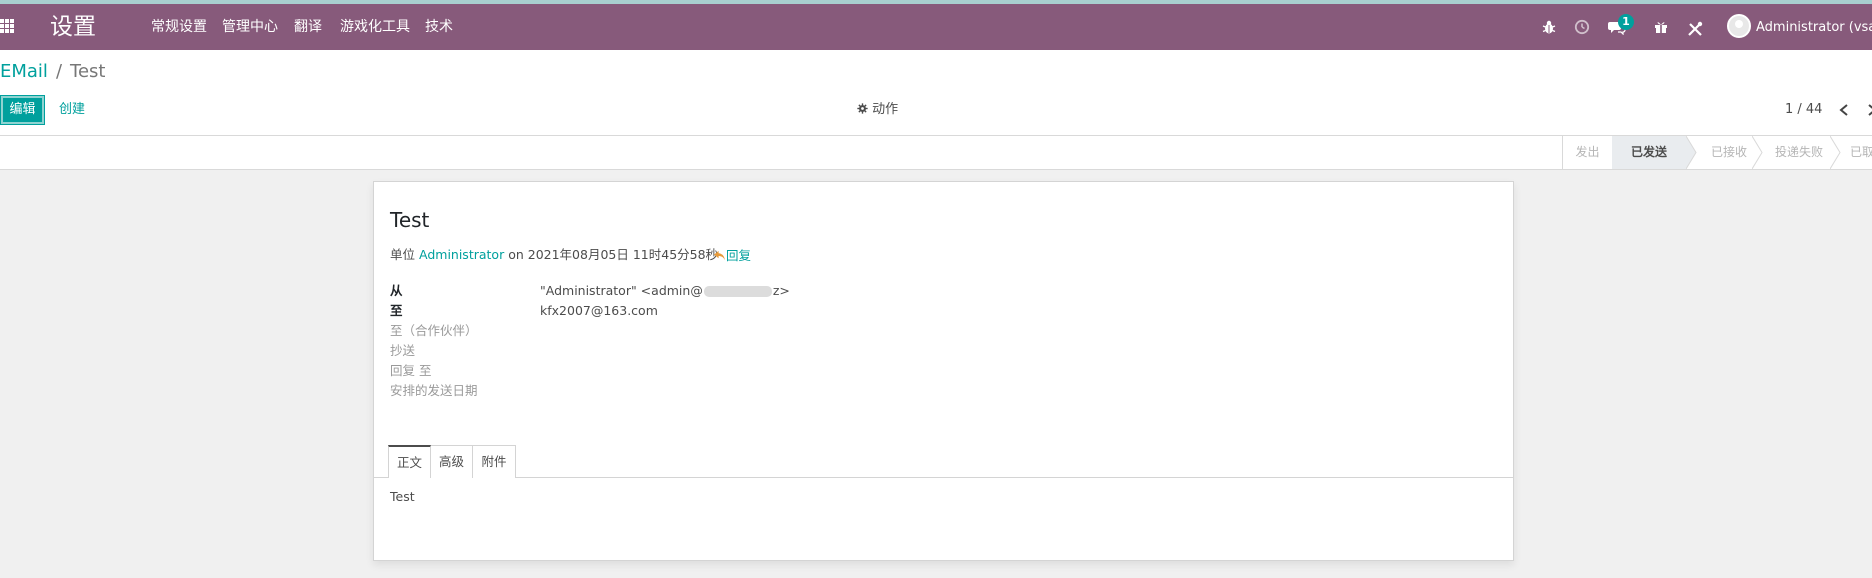 Image resolution: width=1872 pixels, height=578 pixels. I want to click on app-title: 设置, so click(73, 27).